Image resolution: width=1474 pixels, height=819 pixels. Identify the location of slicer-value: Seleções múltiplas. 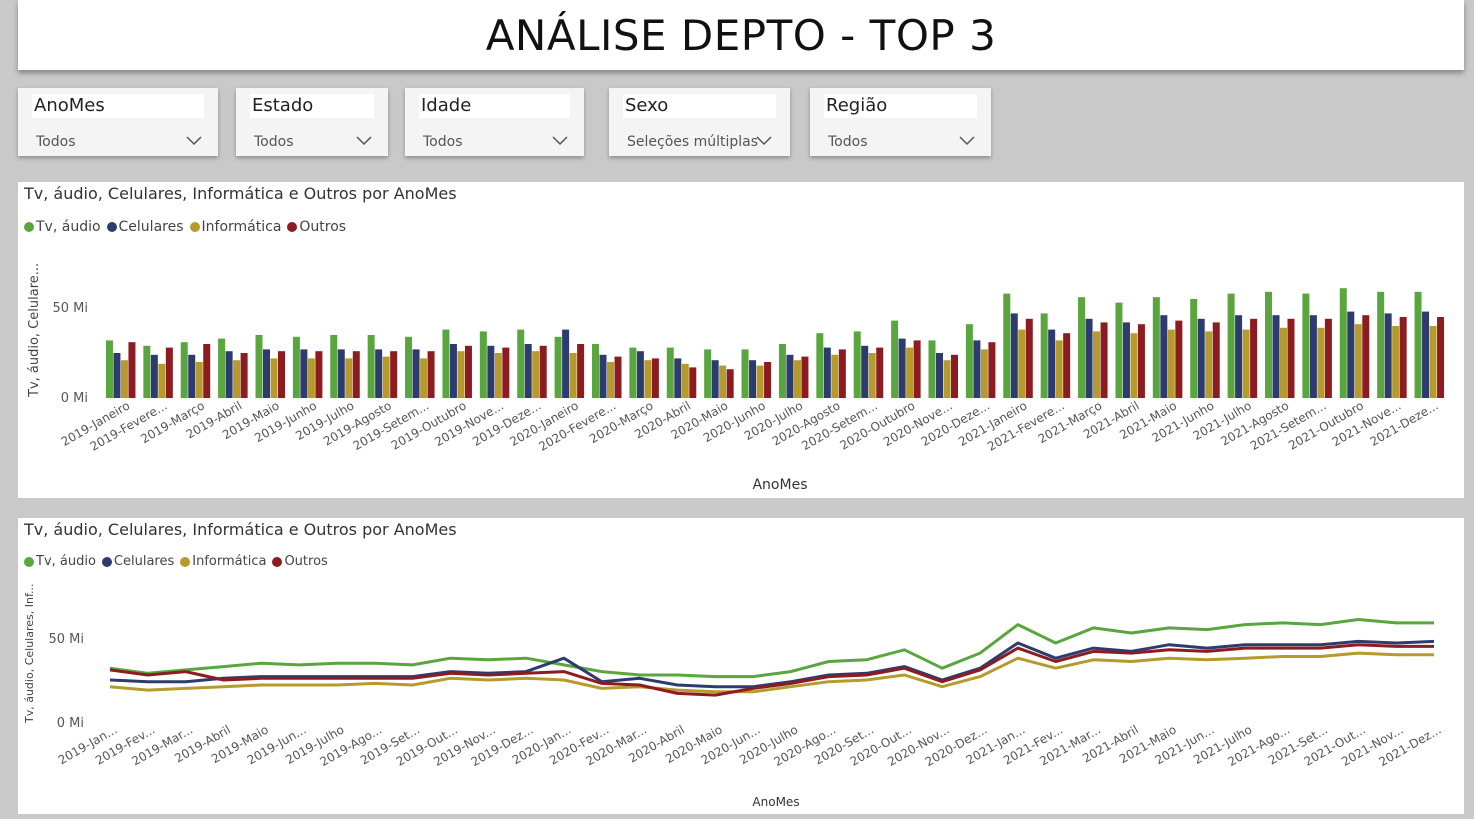
(692, 142).